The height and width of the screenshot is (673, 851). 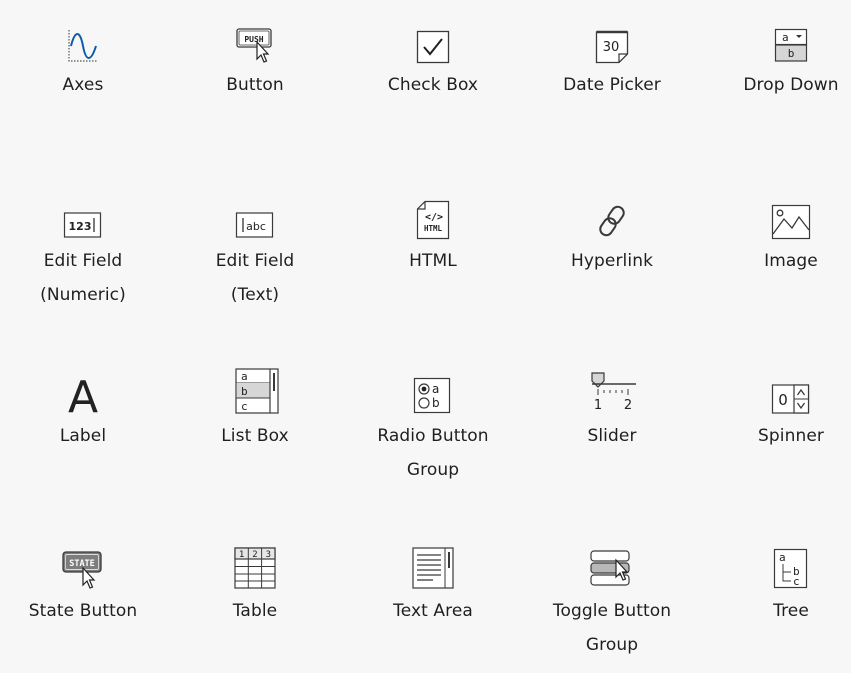 I want to click on spinner-value: 0, so click(x=783, y=400).